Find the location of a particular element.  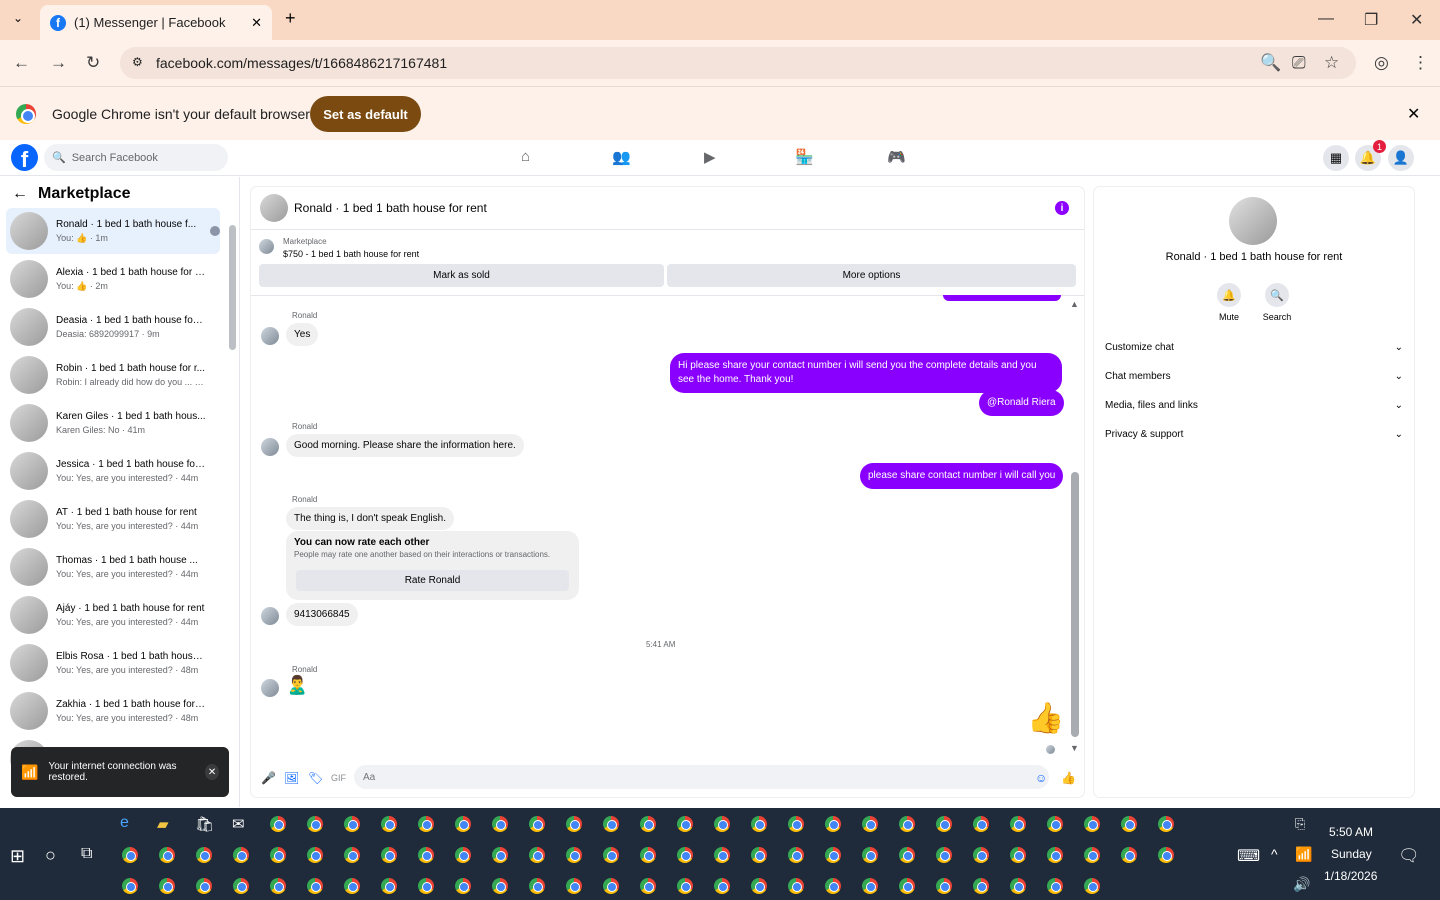

chat-avatar is located at coordinates (274, 208).